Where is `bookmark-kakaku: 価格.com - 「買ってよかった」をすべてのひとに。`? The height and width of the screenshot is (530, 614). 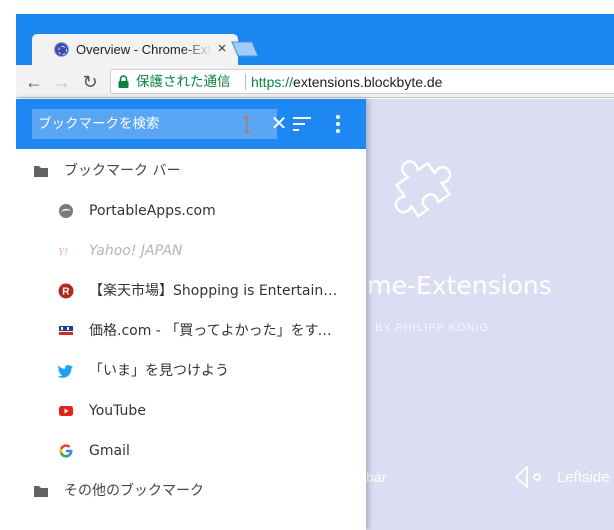 bookmark-kakaku: 価格.com - 「買ってよかった」をすべてのひとに。 is located at coordinates (191, 331).